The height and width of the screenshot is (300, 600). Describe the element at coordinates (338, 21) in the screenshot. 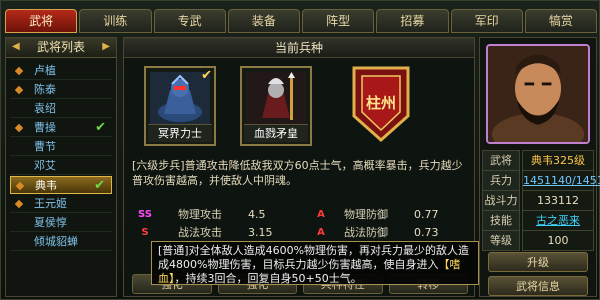

I see `tab-formation: 阵型` at that location.